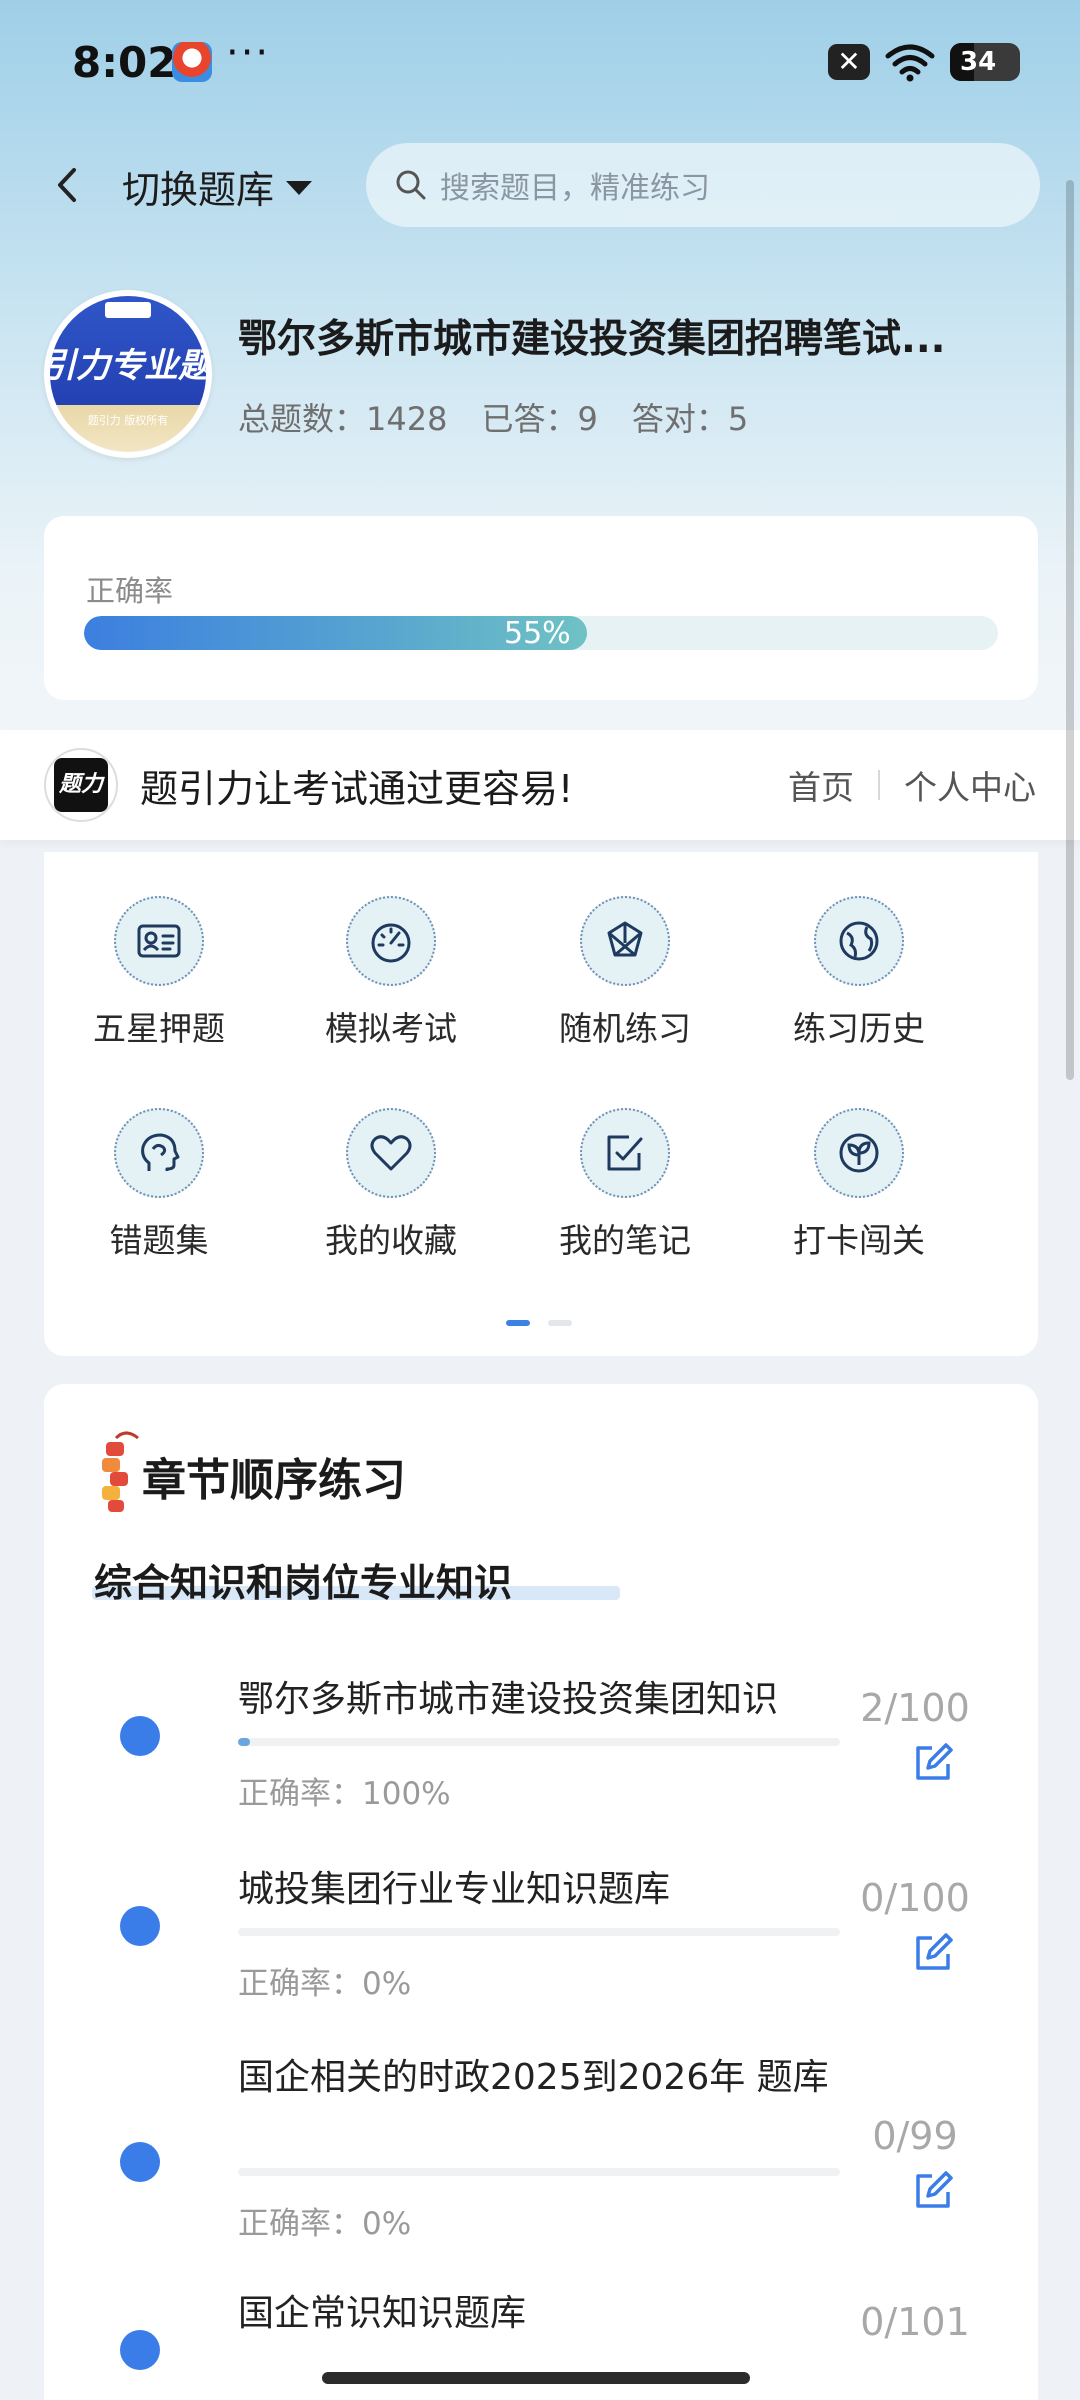  I want to click on chapter-count: 0/100, so click(915, 1898).